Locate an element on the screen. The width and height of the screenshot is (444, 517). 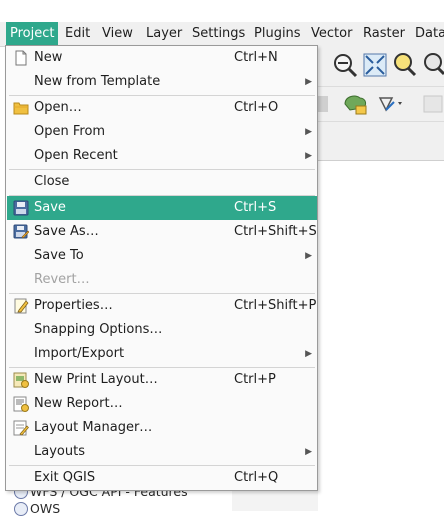
map-navigation-toolbar is located at coordinates (381, 66).